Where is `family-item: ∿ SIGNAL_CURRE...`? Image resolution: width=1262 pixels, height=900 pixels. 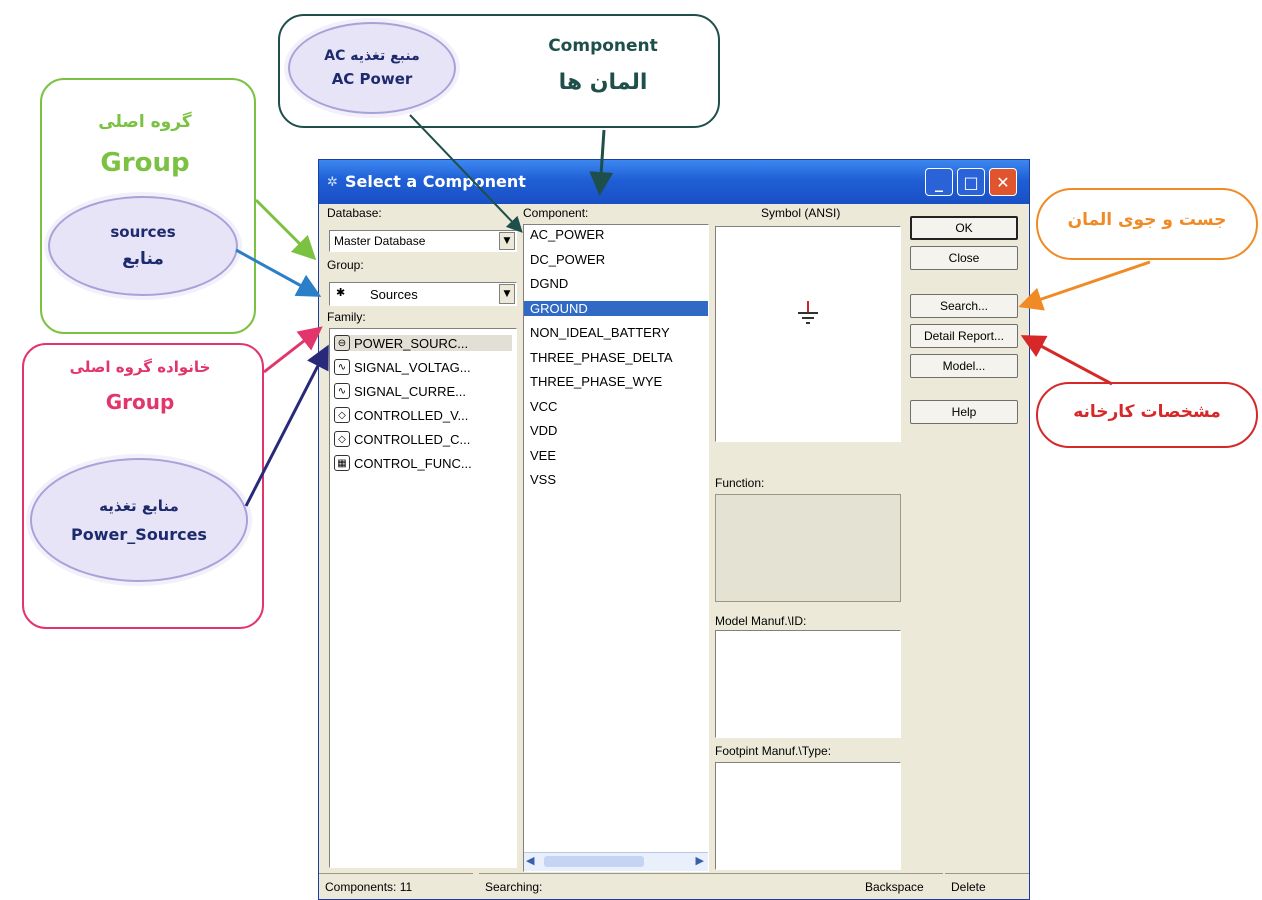 family-item: ∿ SIGNAL_CURRE... is located at coordinates (400, 391).